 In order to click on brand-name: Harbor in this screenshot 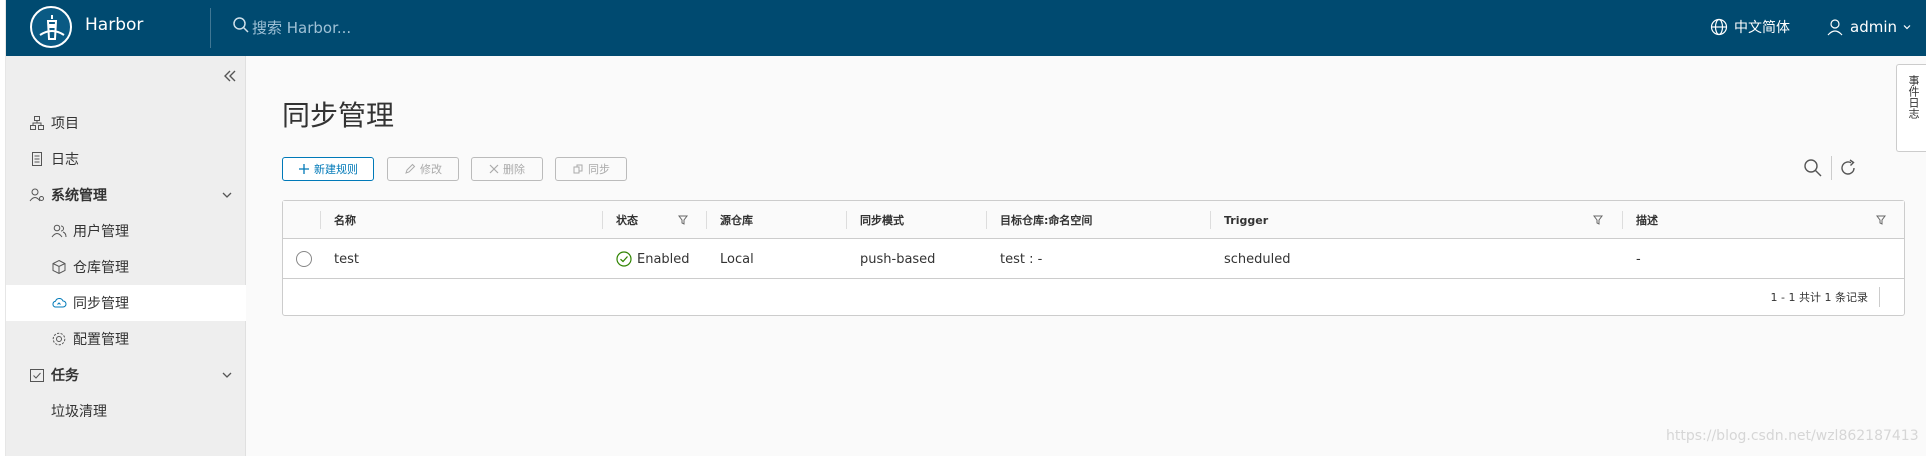, I will do `click(114, 25)`.